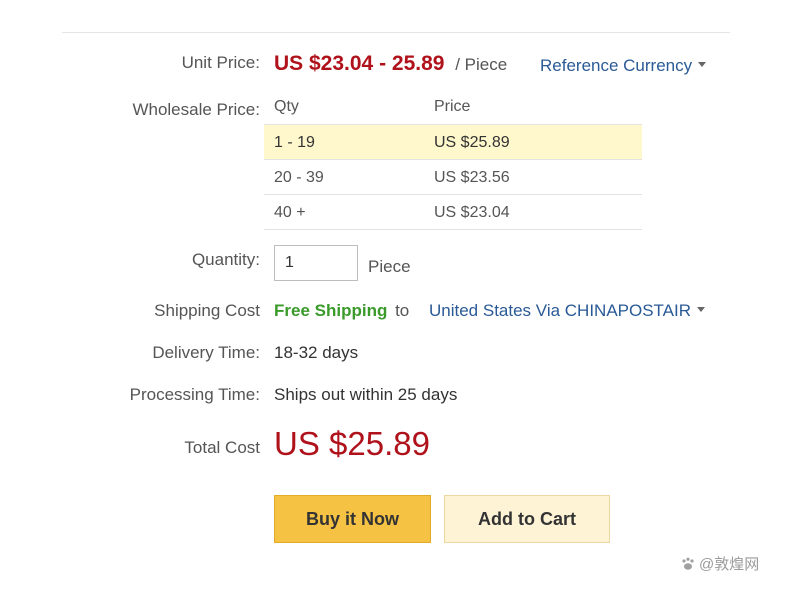 The image size is (800, 590). What do you see at coordinates (316, 352) in the screenshot?
I see `delivery-time-value: 18-32 days` at bounding box center [316, 352].